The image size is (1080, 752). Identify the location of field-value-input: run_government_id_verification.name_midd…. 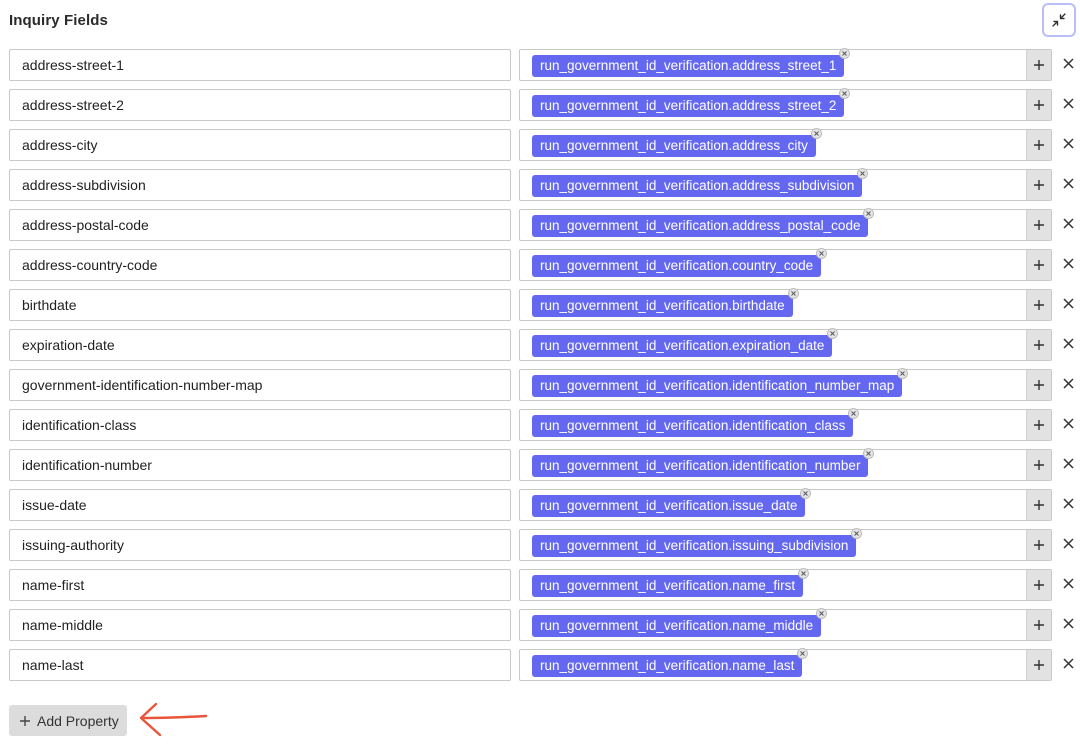
(785, 624).